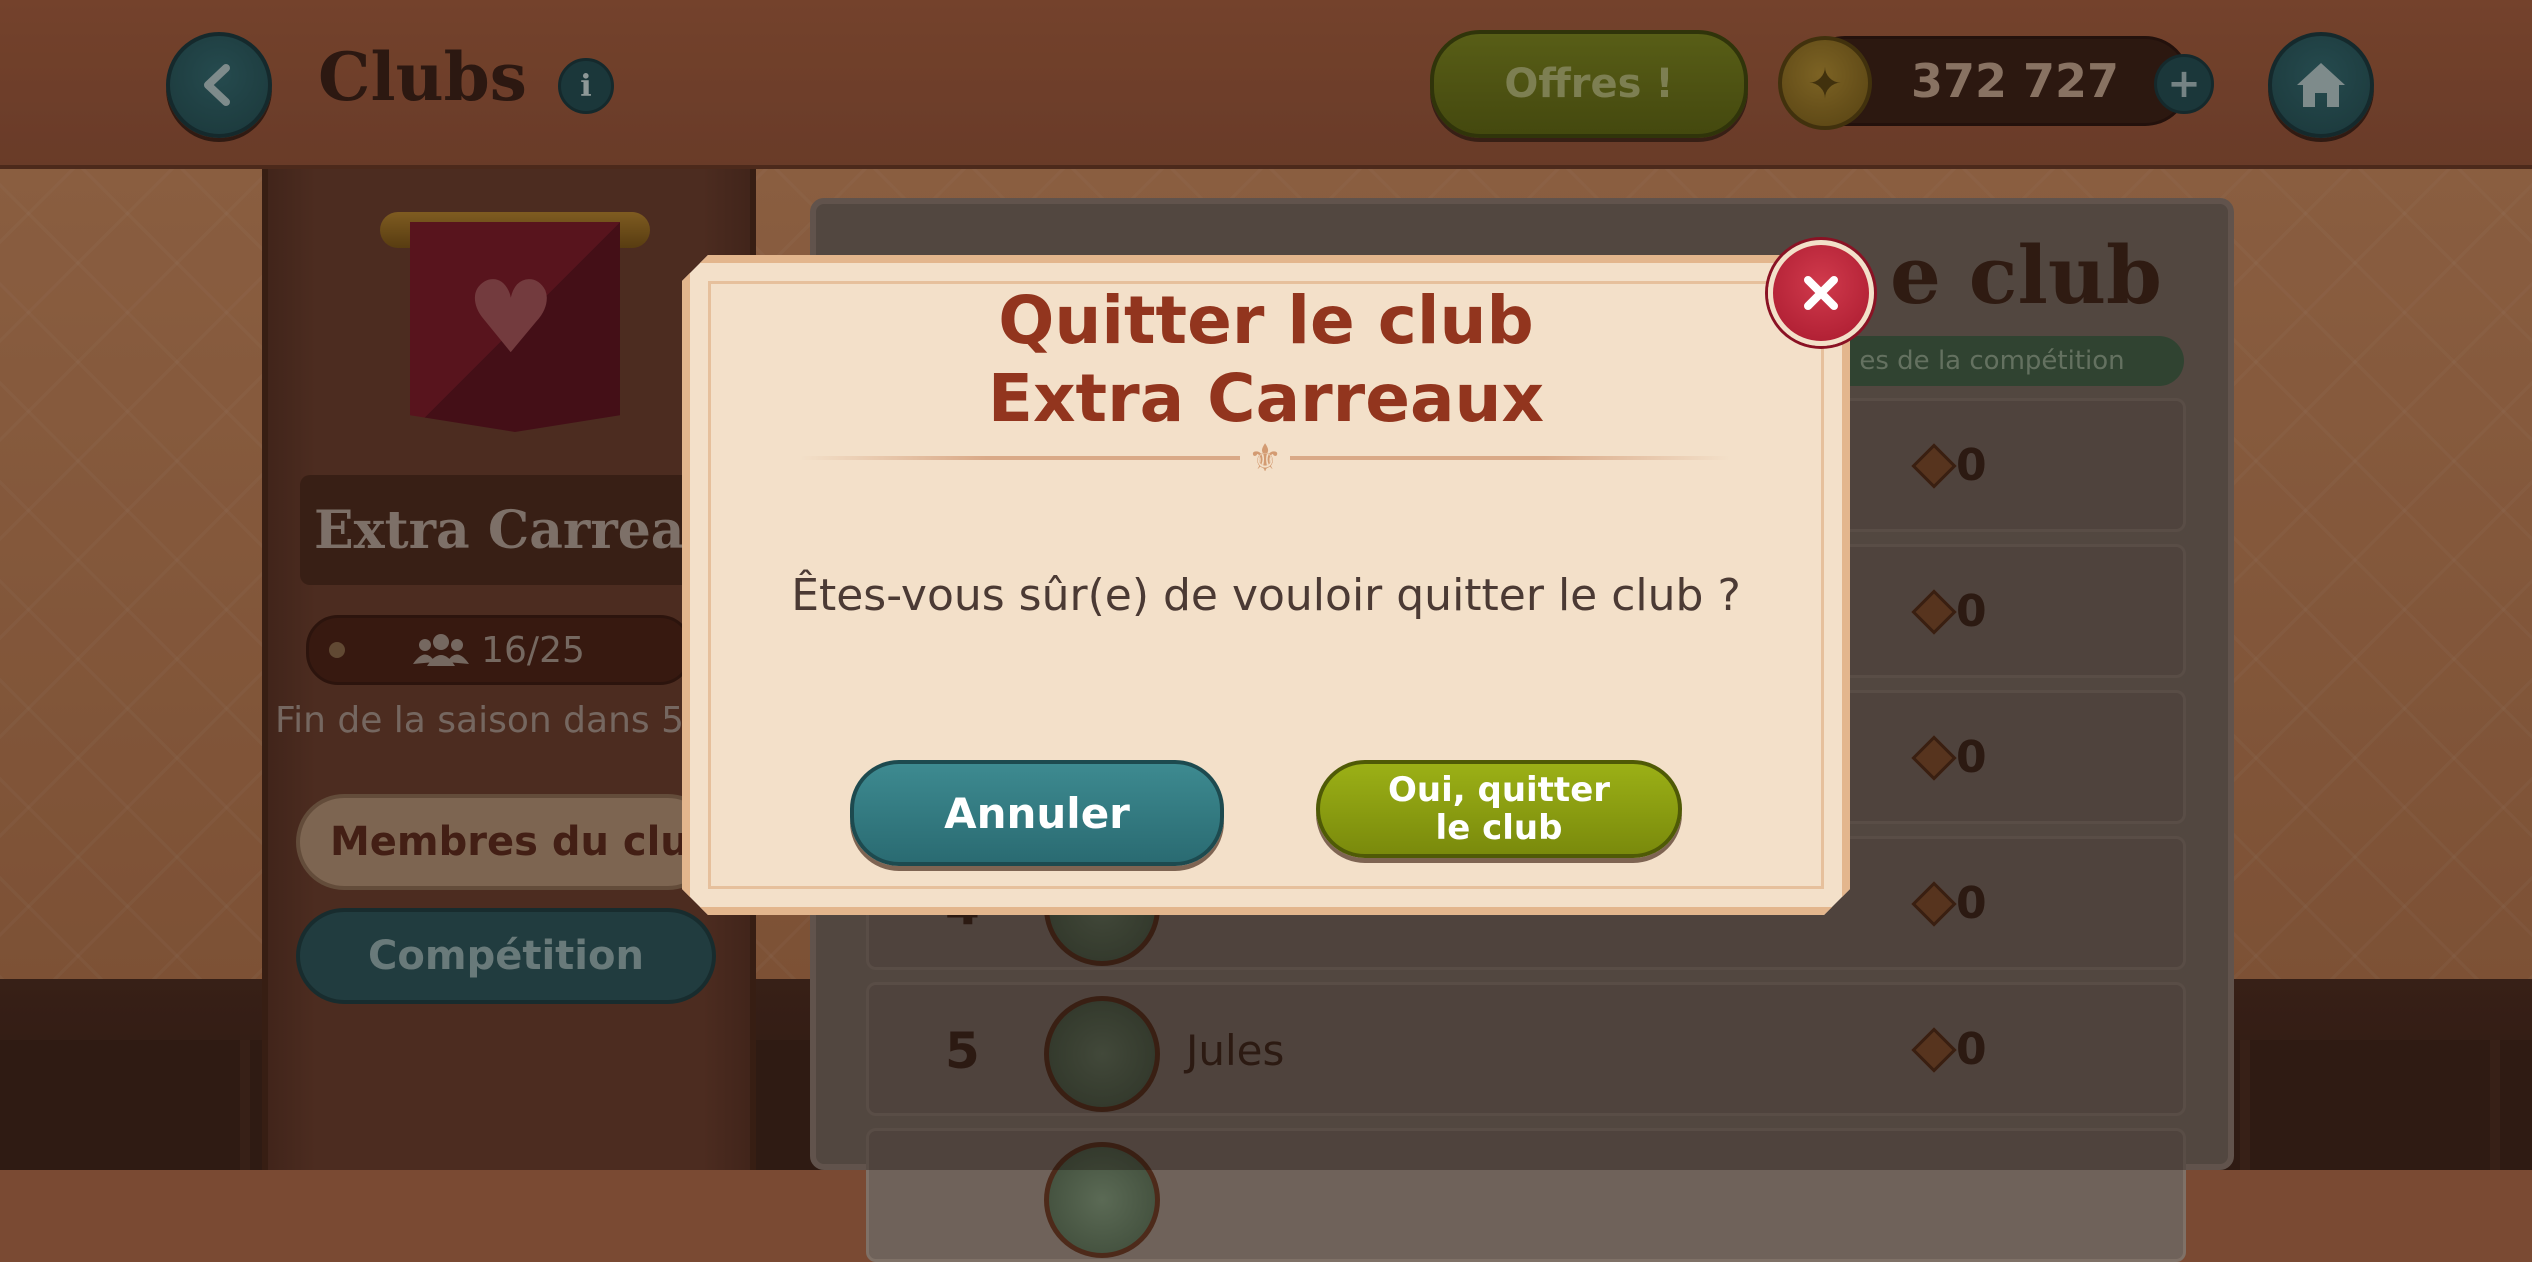 This screenshot has width=2532, height=1262. Describe the element at coordinates (1499, 809) in the screenshot. I see `confirm-leave-button: Oui, quitter le club` at that location.